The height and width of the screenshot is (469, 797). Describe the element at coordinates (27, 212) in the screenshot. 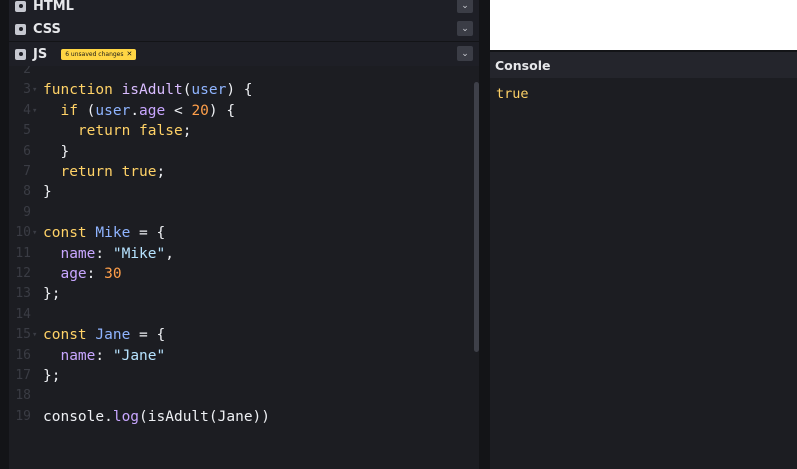

I see `line-number: 9` at that location.